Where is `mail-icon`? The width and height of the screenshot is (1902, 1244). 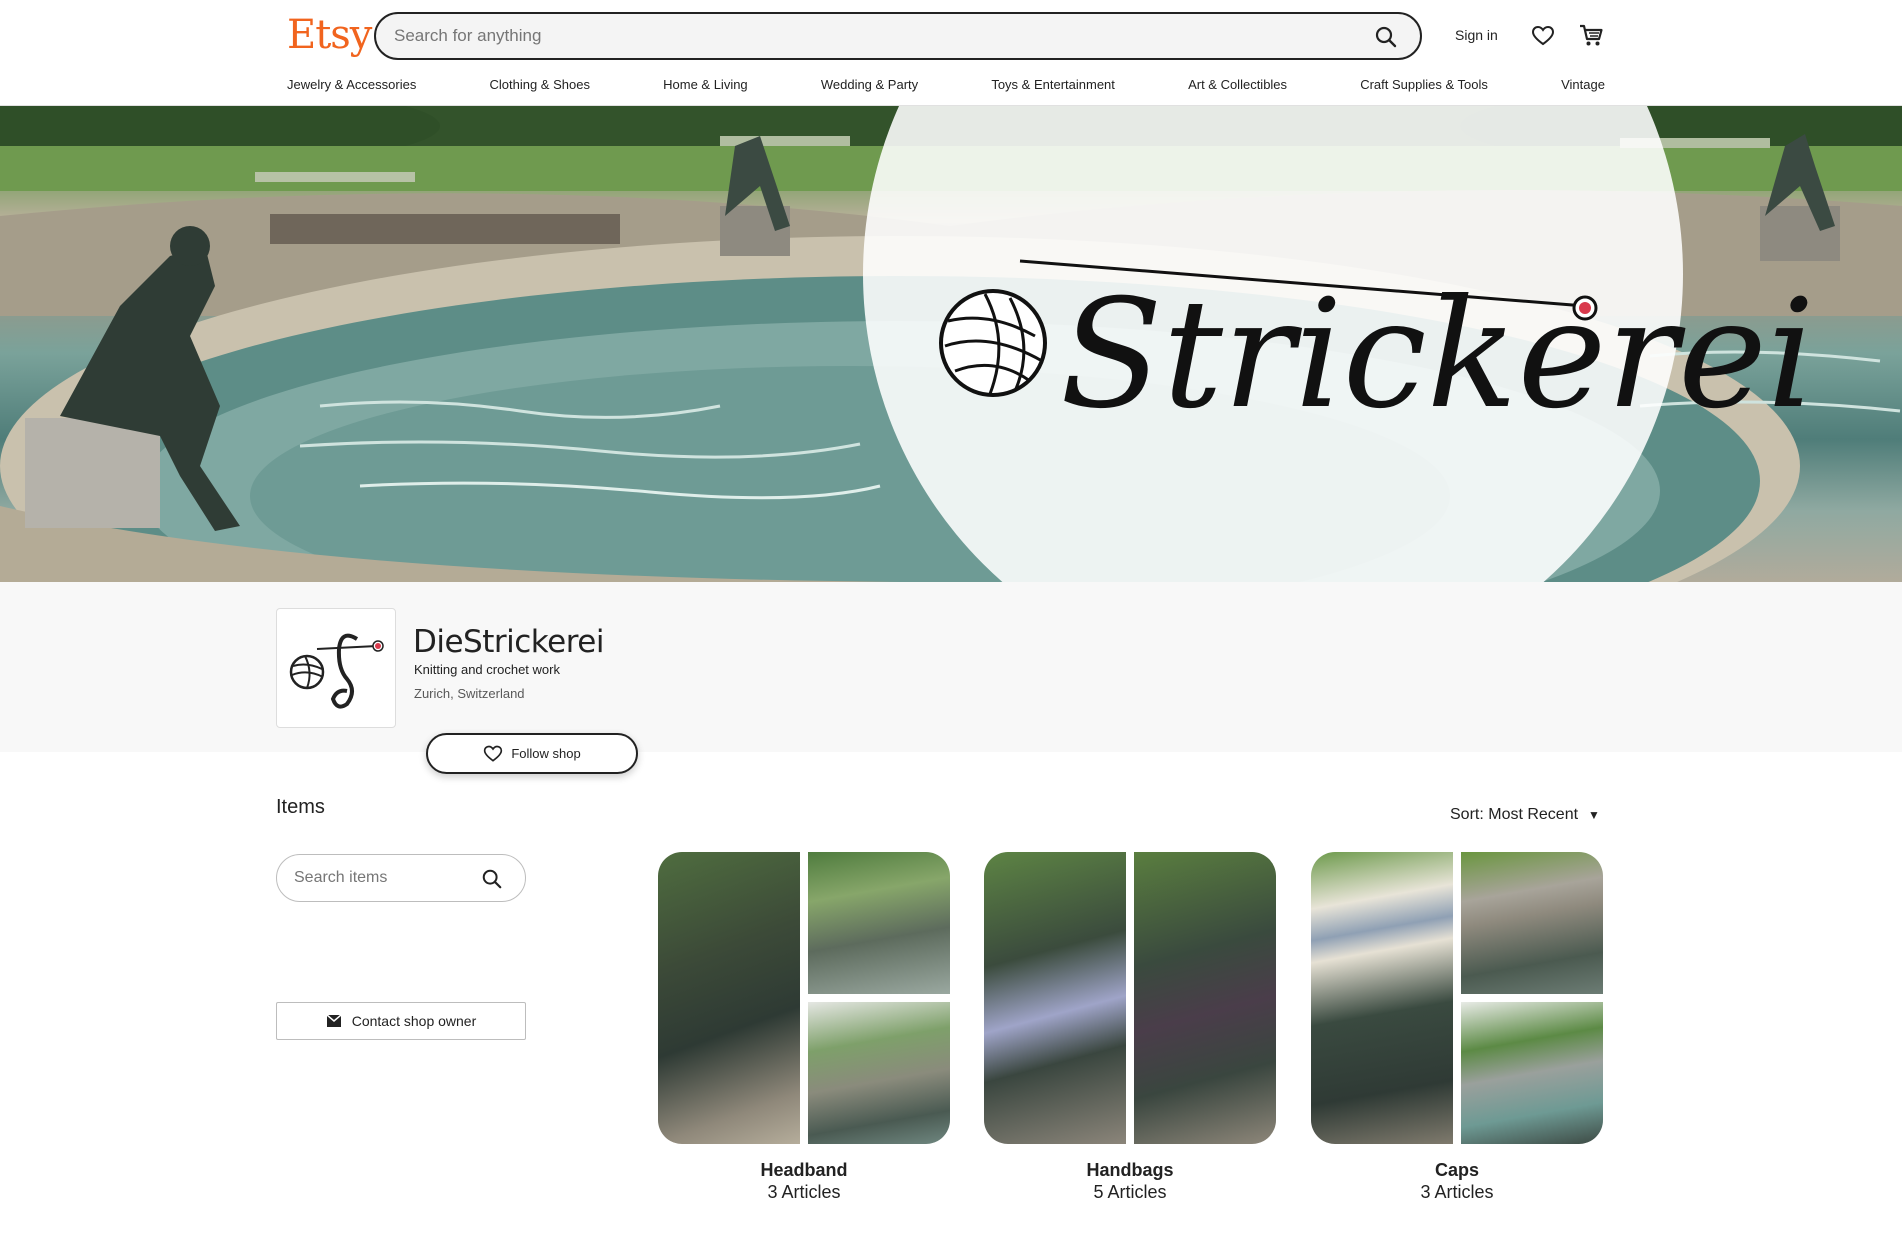
mail-icon is located at coordinates (334, 1020).